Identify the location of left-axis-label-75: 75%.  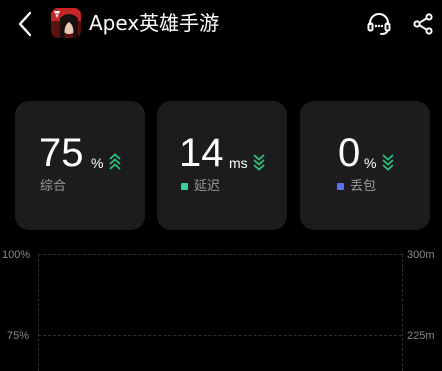
(18, 336).